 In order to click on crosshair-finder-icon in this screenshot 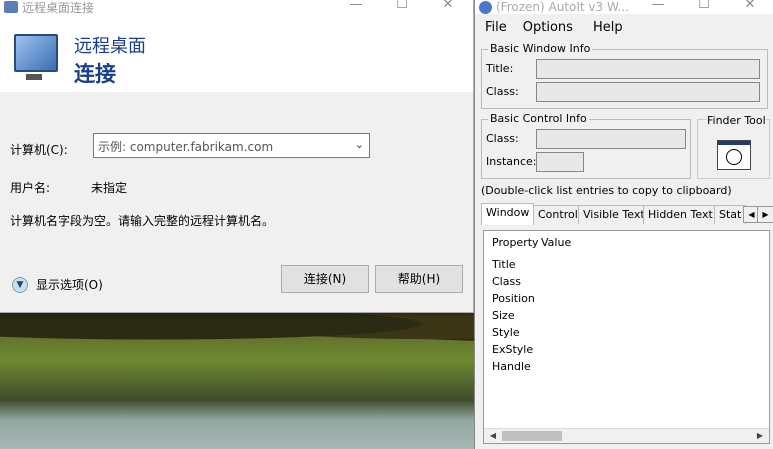, I will do `click(734, 155)`.